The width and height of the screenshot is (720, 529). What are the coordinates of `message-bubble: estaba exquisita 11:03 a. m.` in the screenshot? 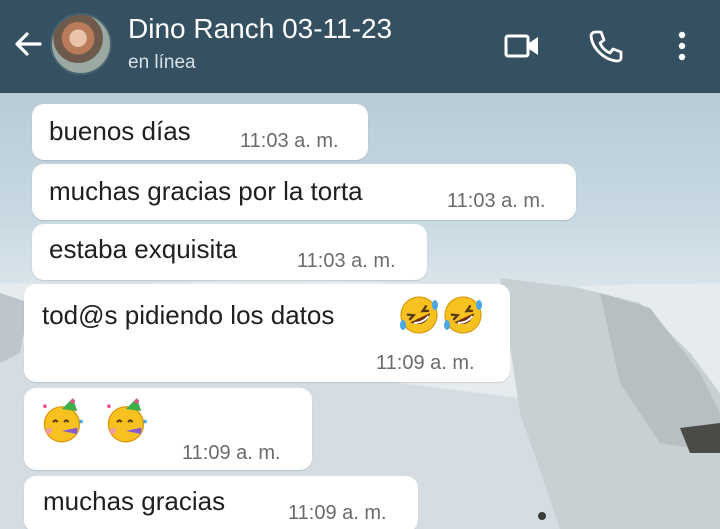 It's located at (229, 252).